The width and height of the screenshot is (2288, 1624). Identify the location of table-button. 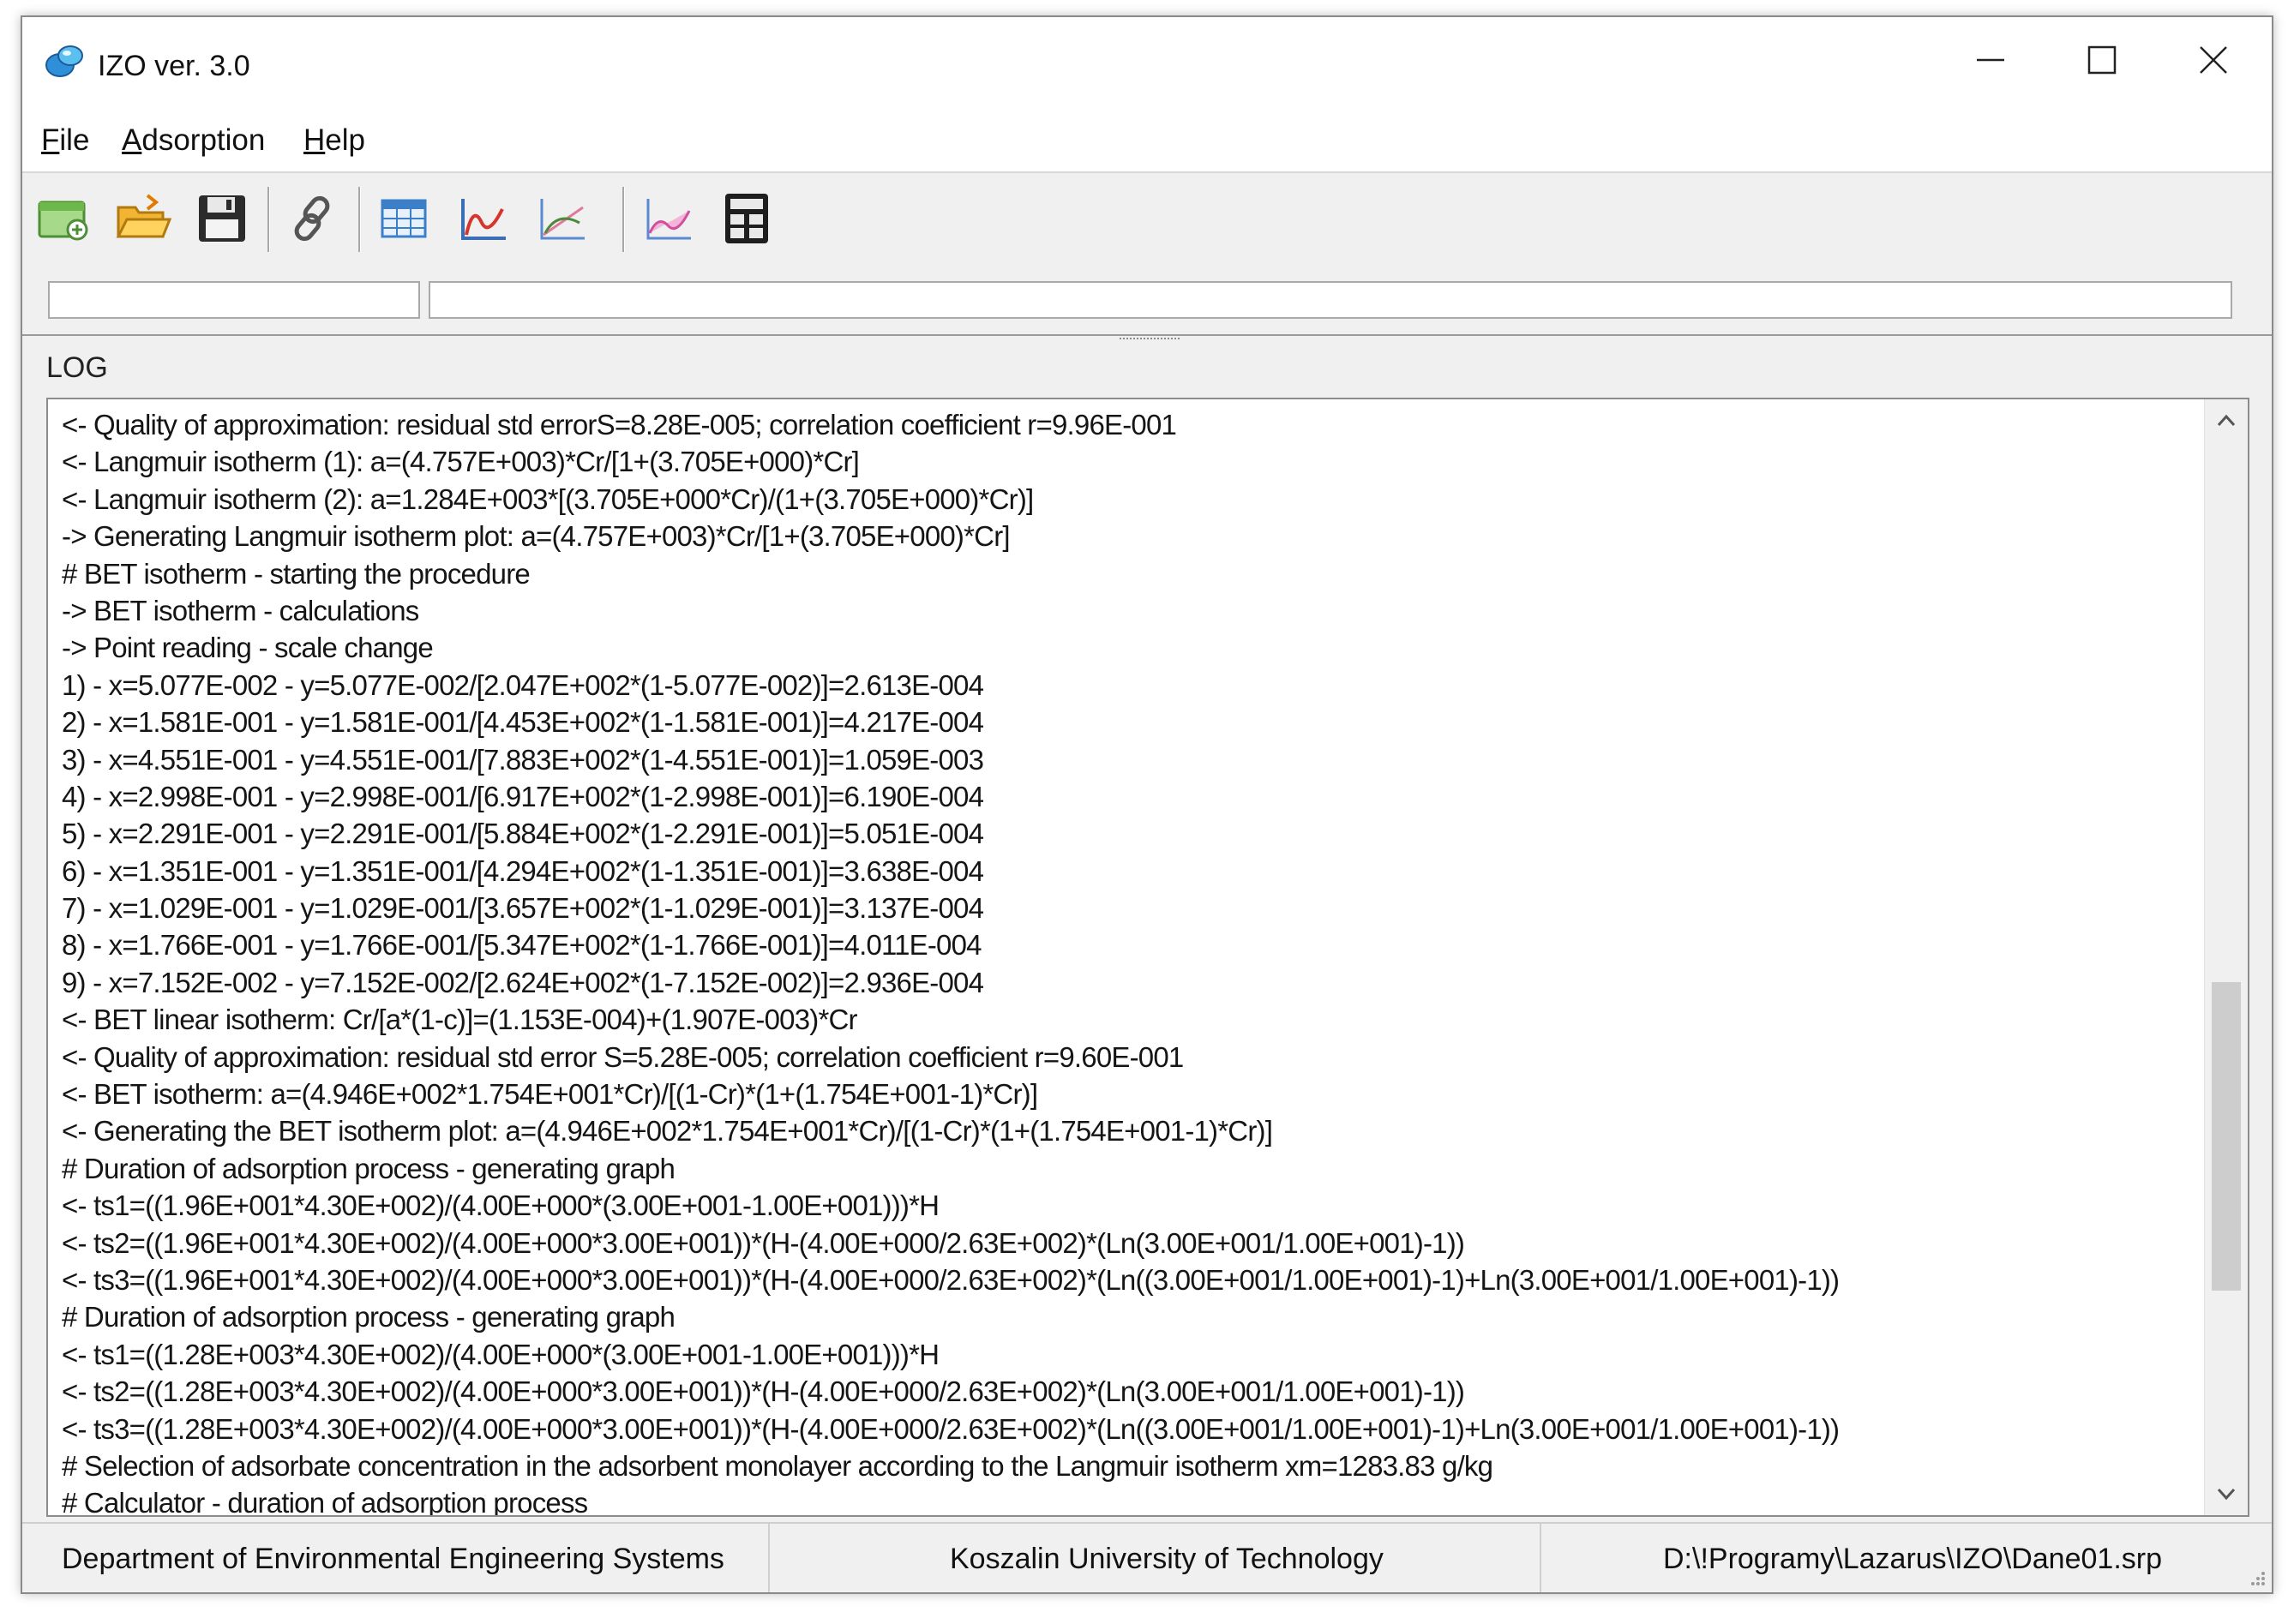
(404, 219).